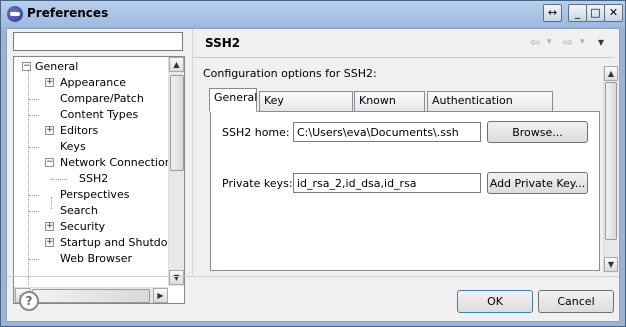 The height and width of the screenshot is (327, 626). What do you see at coordinates (403, 57) in the screenshot?
I see `header-separator` at bounding box center [403, 57].